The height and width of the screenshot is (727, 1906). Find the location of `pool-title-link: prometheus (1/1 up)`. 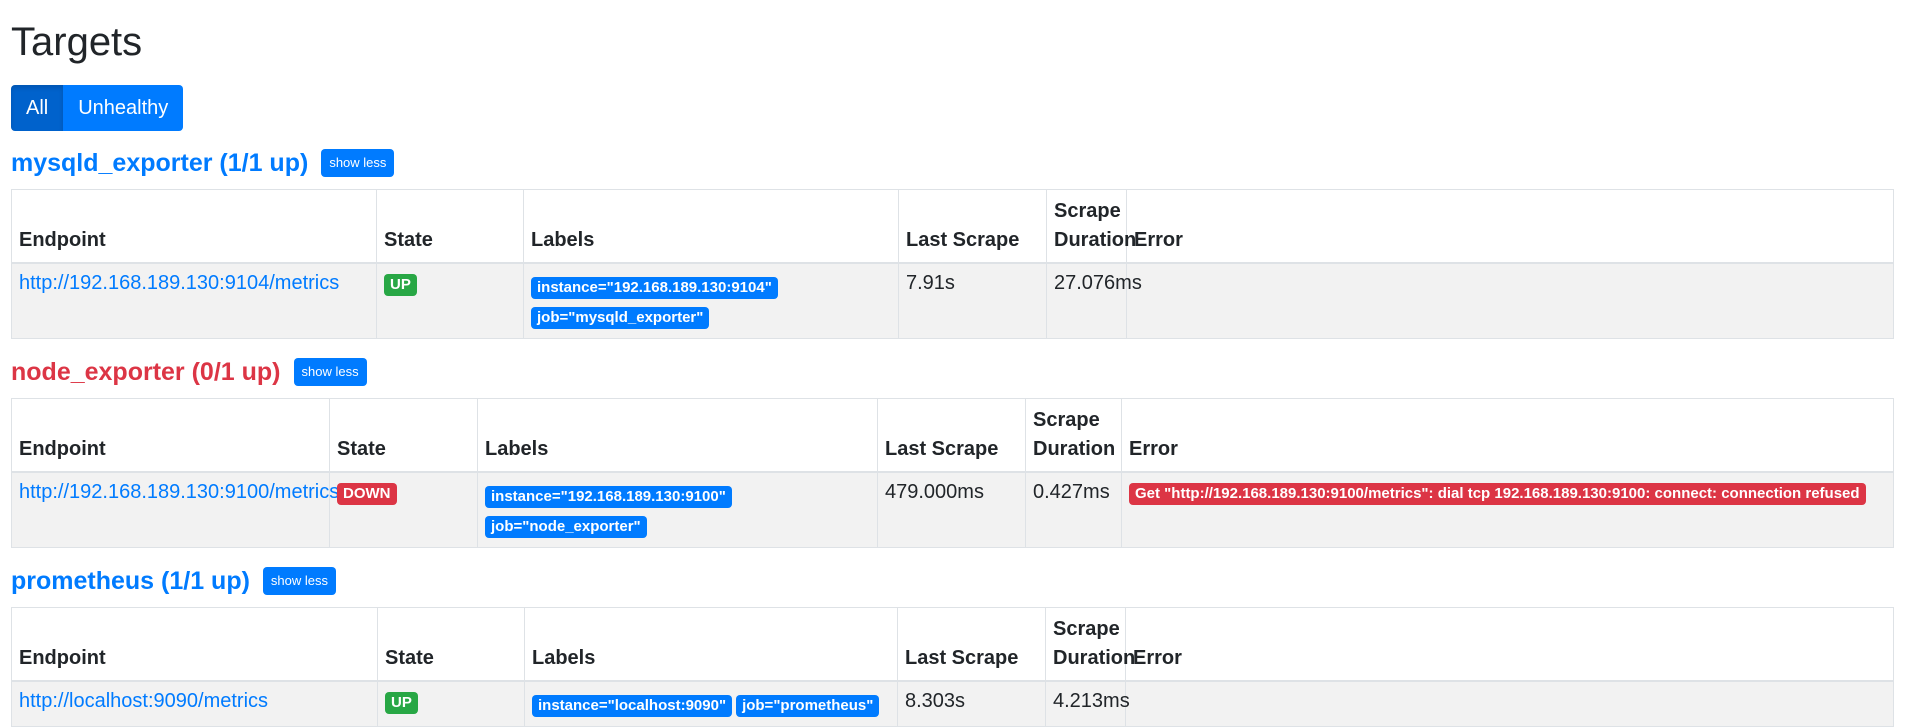

pool-title-link: prometheus (1/1 up) is located at coordinates (130, 581).